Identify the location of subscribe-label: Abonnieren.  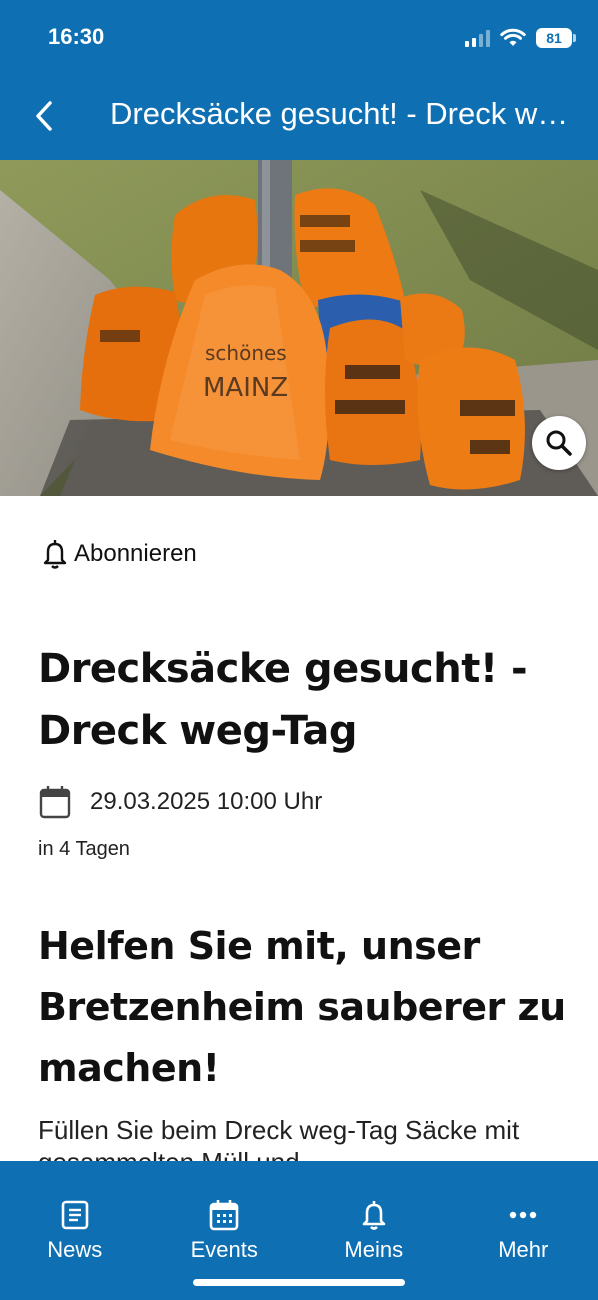
(135, 553).